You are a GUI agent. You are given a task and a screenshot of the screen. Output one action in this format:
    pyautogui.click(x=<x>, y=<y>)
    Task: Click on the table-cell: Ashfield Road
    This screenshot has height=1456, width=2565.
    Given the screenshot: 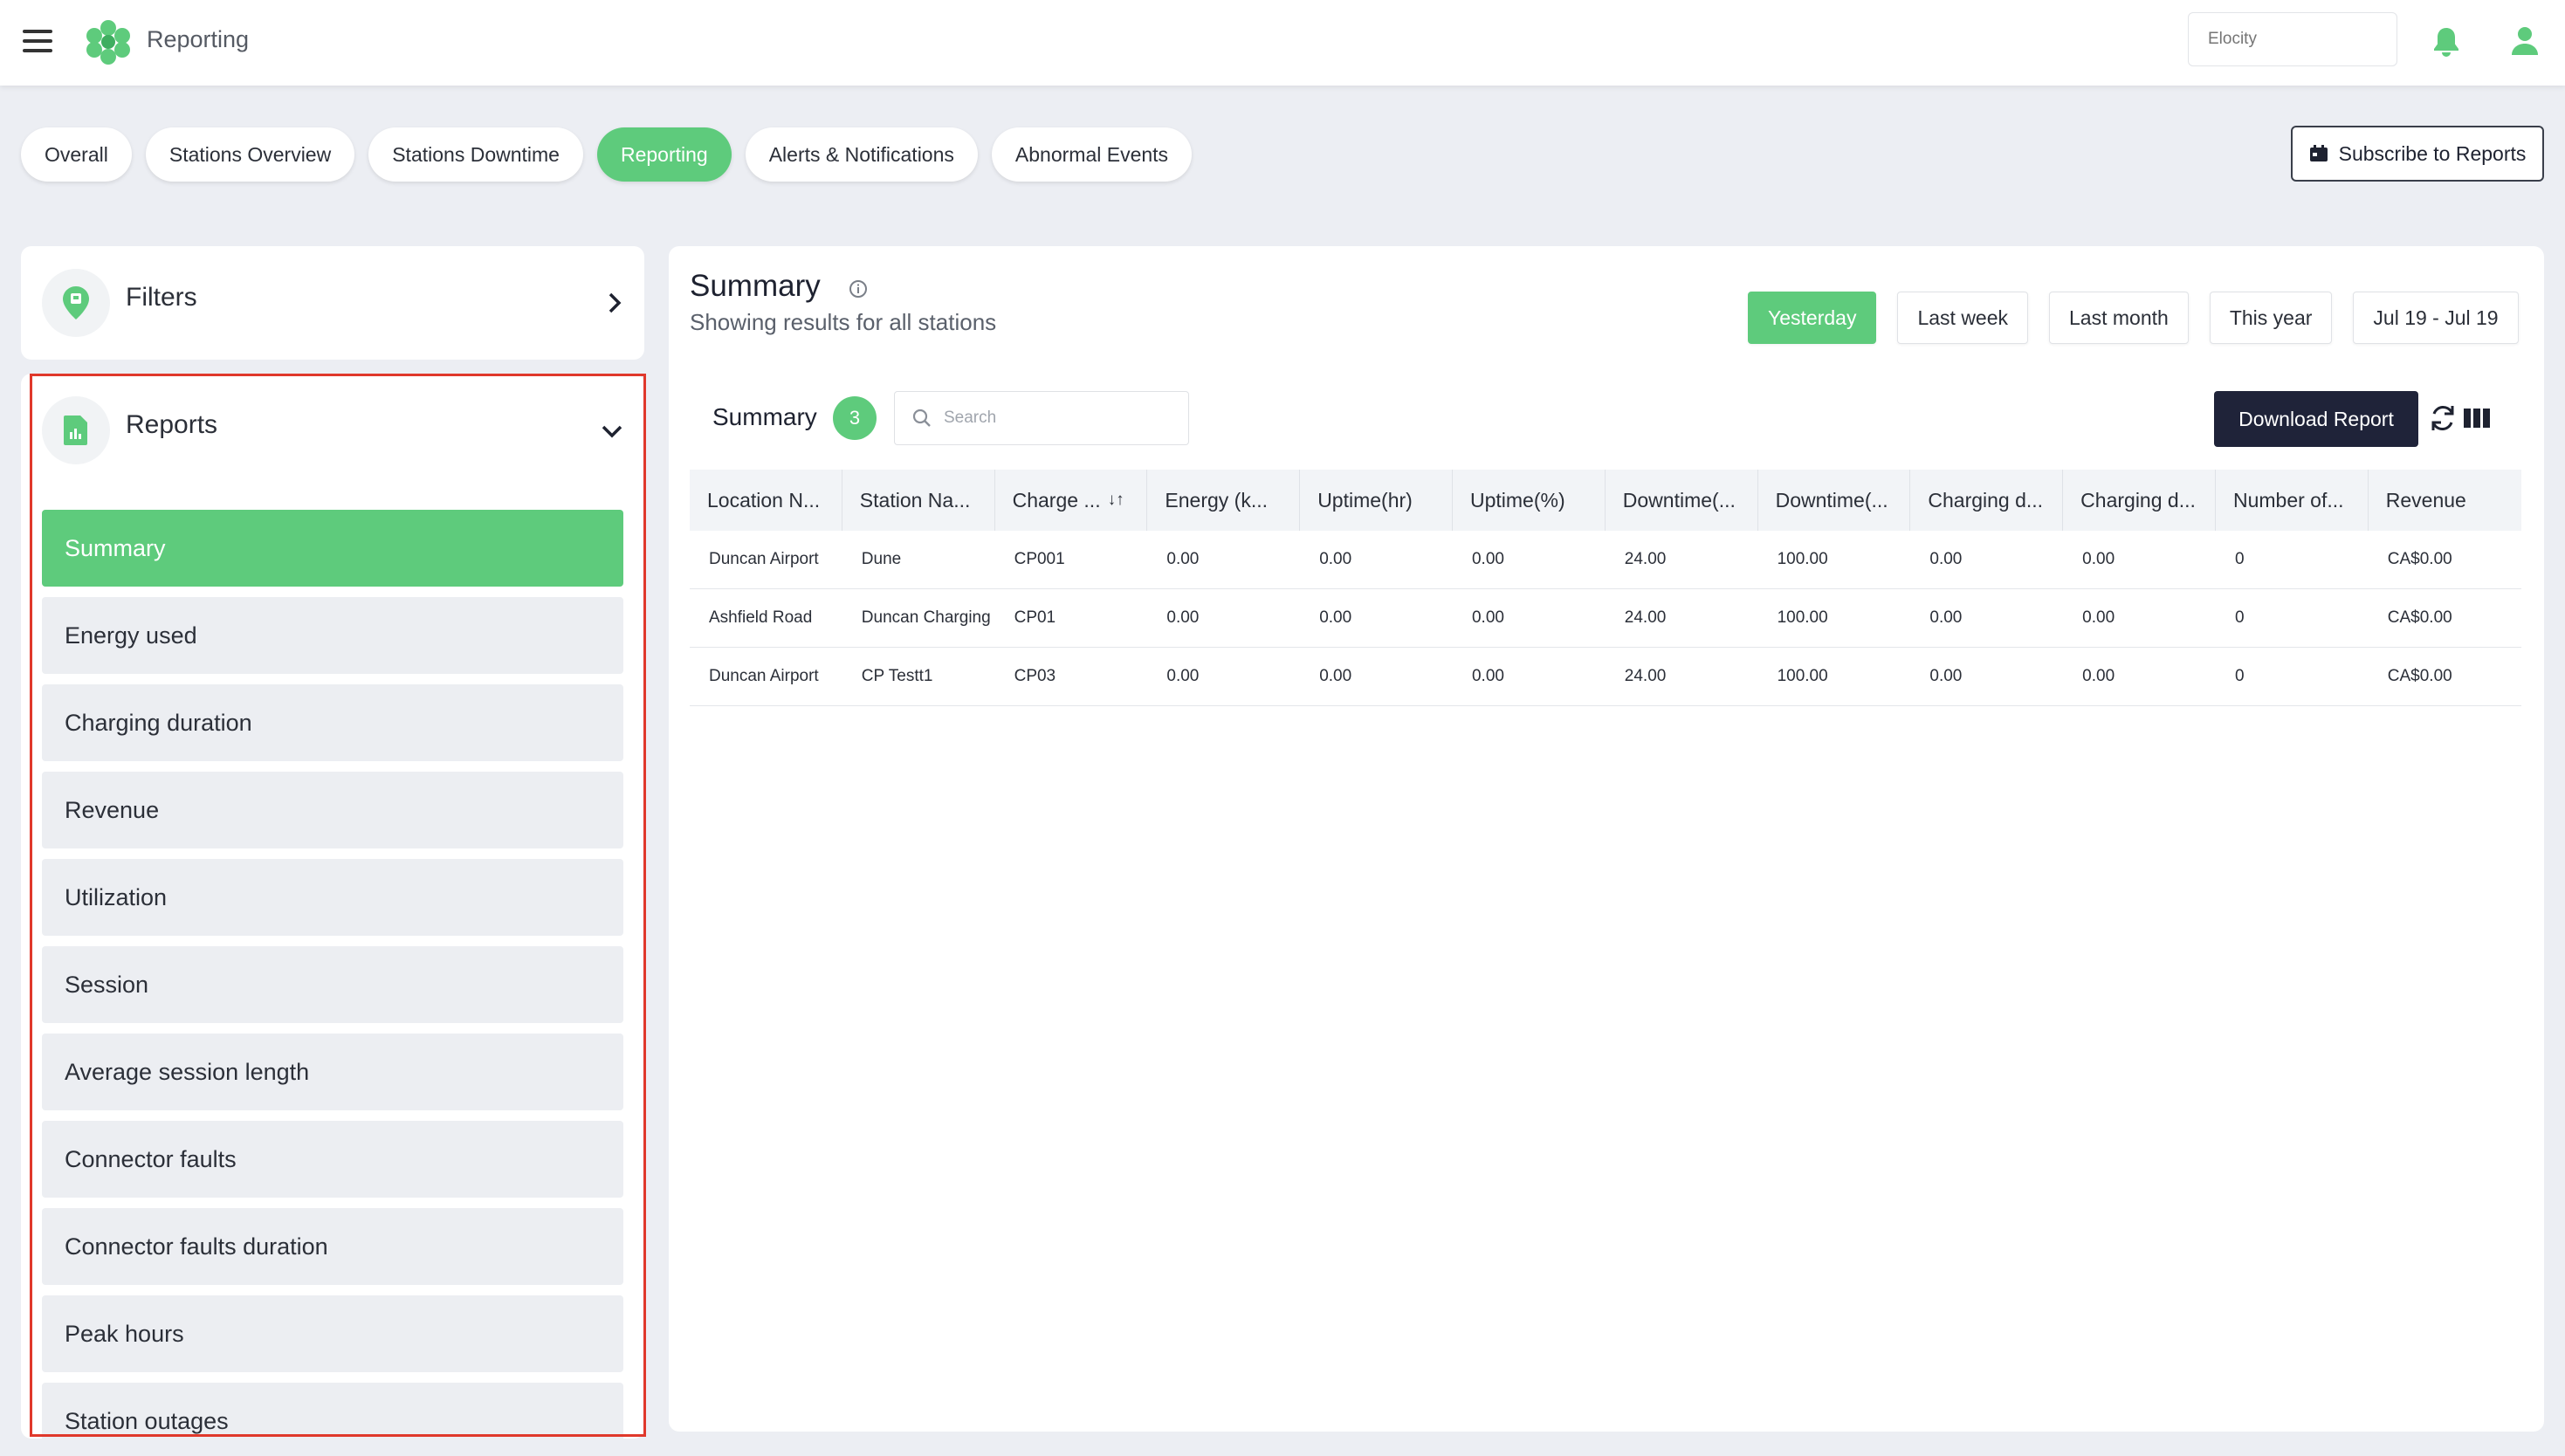 What is the action you would take?
    pyautogui.click(x=761, y=617)
    